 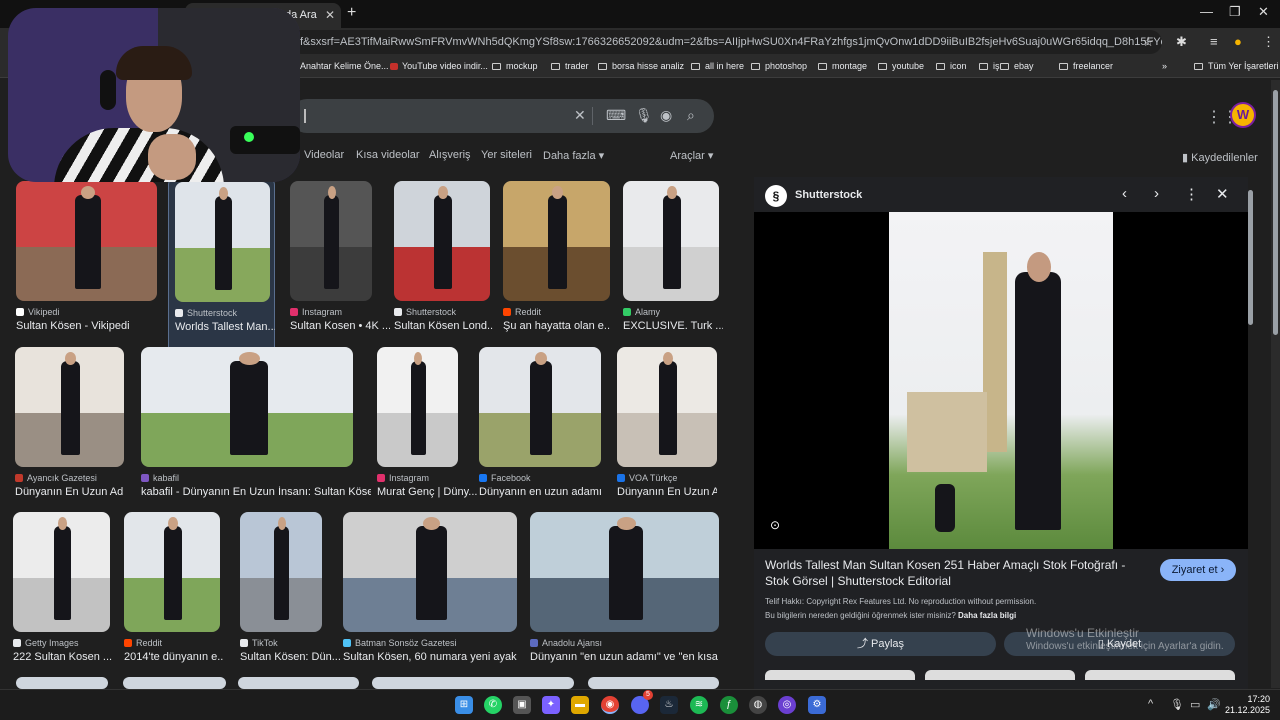 What do you see at coordinates (880, 644) in the screenshot?
I see `share-button: ⤴ Paylaş` at bounding box center [880, 644].